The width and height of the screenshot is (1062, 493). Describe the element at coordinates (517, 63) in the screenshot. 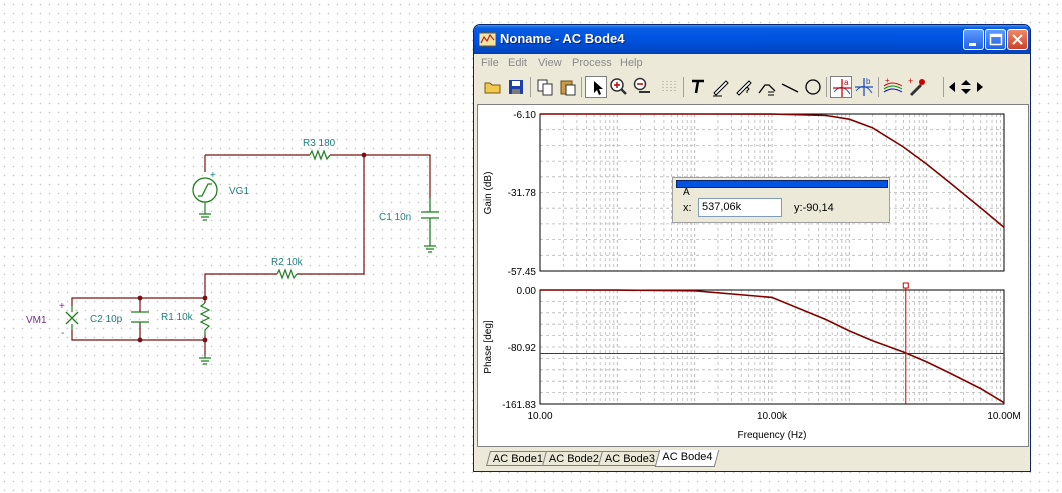

I see `menu-edit: Edit` at that location.